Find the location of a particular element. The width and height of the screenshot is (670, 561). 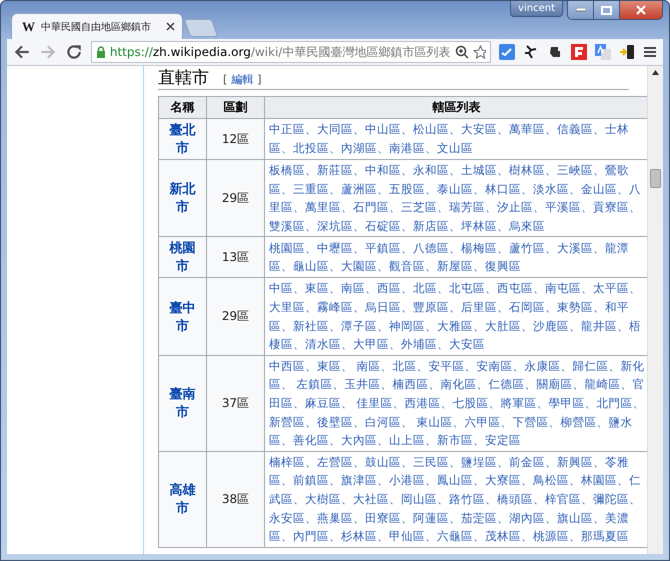

minimize-button is located at coordinates (581, 10).